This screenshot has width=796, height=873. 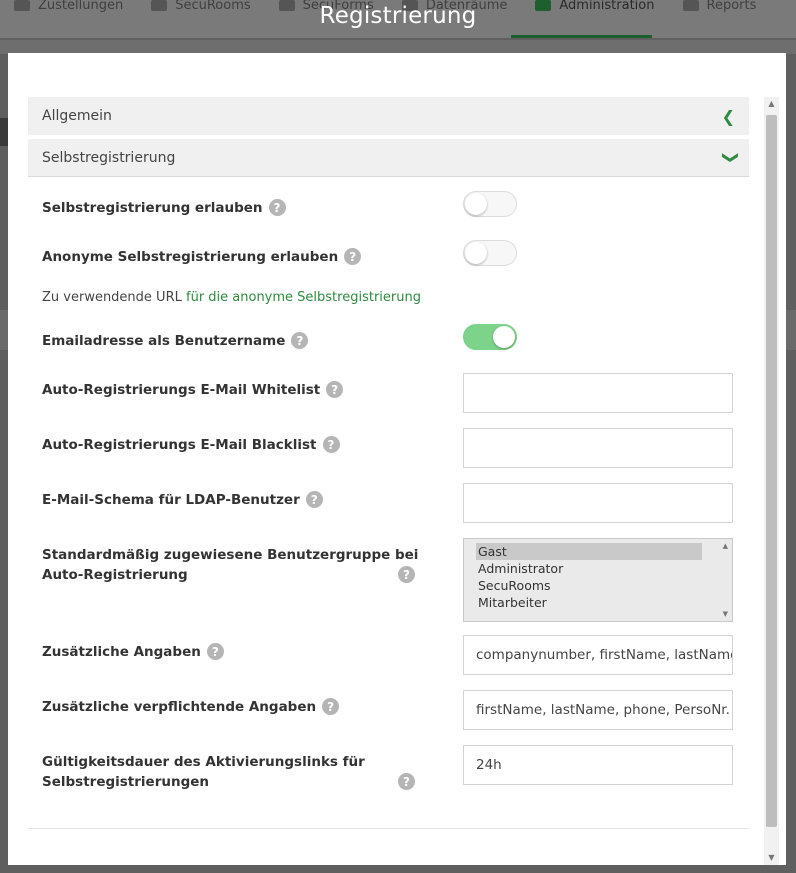 What do you see at coordinates (598, 503) in the screenshot?
I see `ldap-schema-input` at bounding box center [598, 503].